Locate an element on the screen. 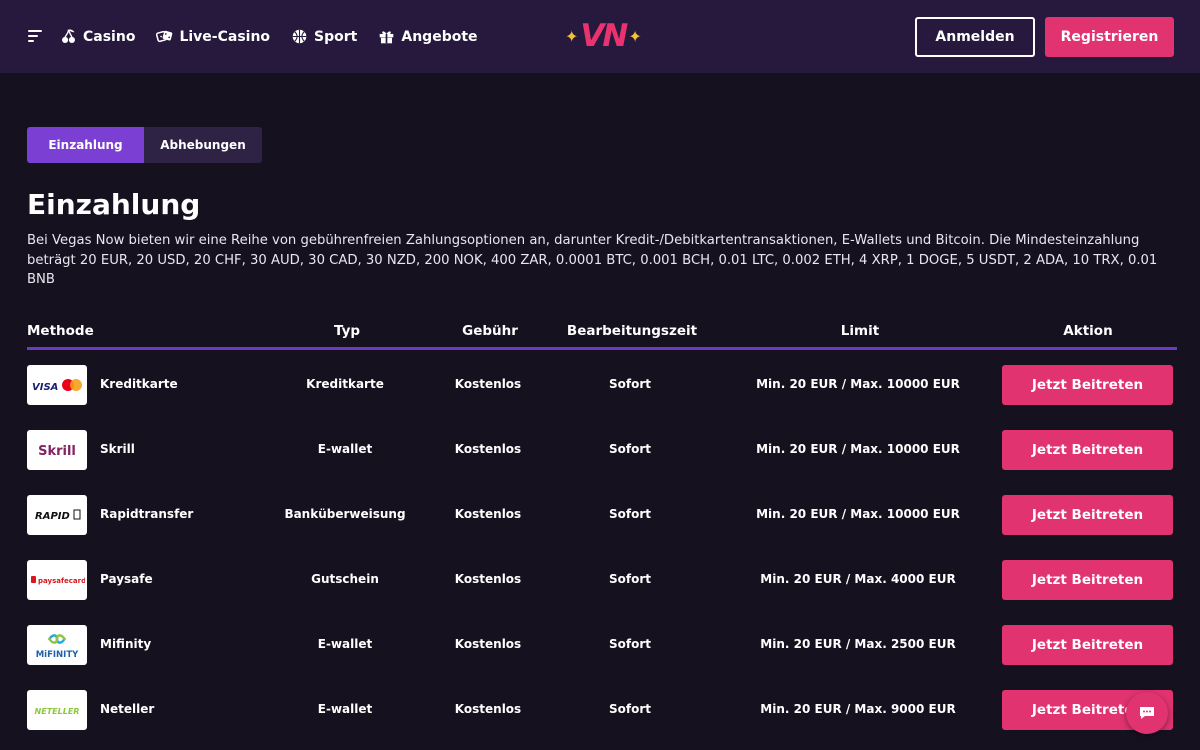 The height and width of the screenshot is (750, 1200). logo-text: VN is located at coordinates (604, 36).